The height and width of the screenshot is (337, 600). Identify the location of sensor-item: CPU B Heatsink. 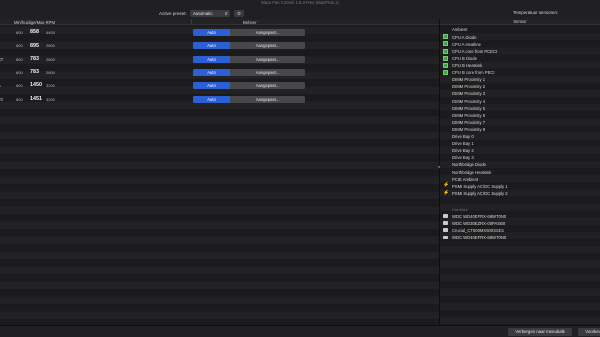
(520, 65).